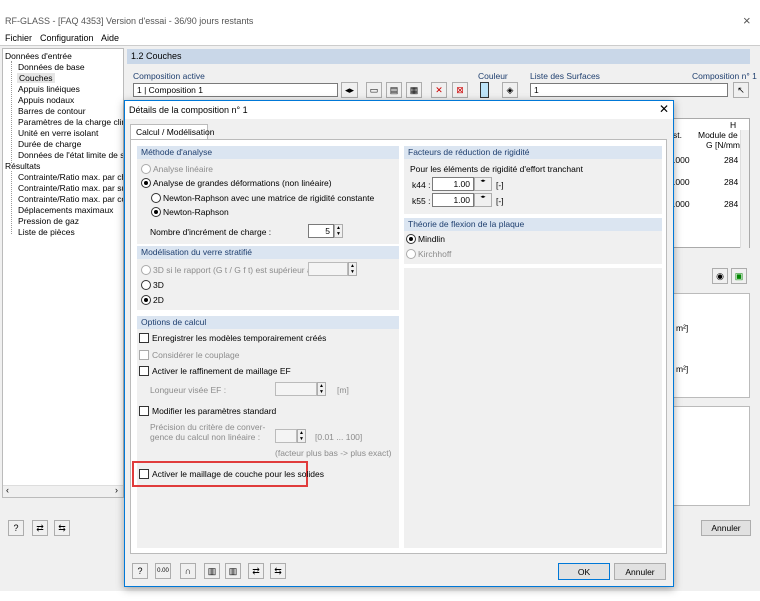 Image resolution: width=760 pixels, height=601 pixels. I want to click on tree-item: Pression de gaz, so click(48, 221).